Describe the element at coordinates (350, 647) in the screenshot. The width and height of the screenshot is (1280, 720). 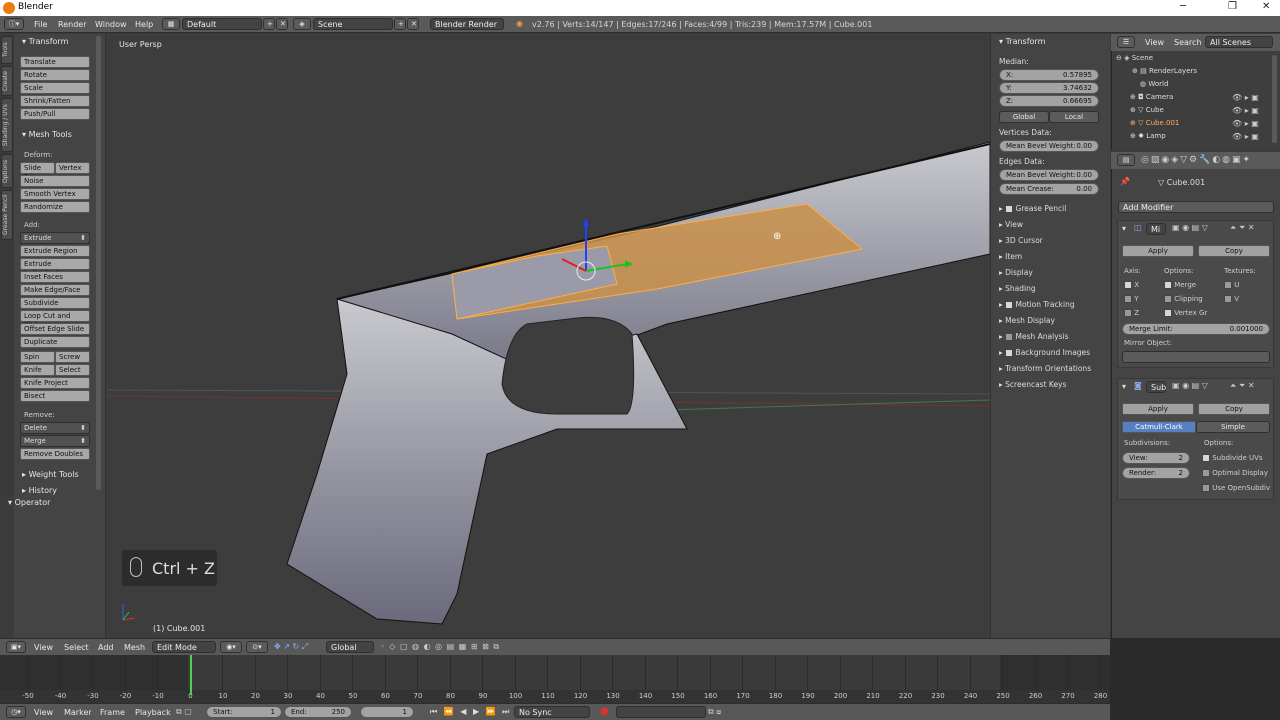
I see `transform-orientation-select: Global` at that location.